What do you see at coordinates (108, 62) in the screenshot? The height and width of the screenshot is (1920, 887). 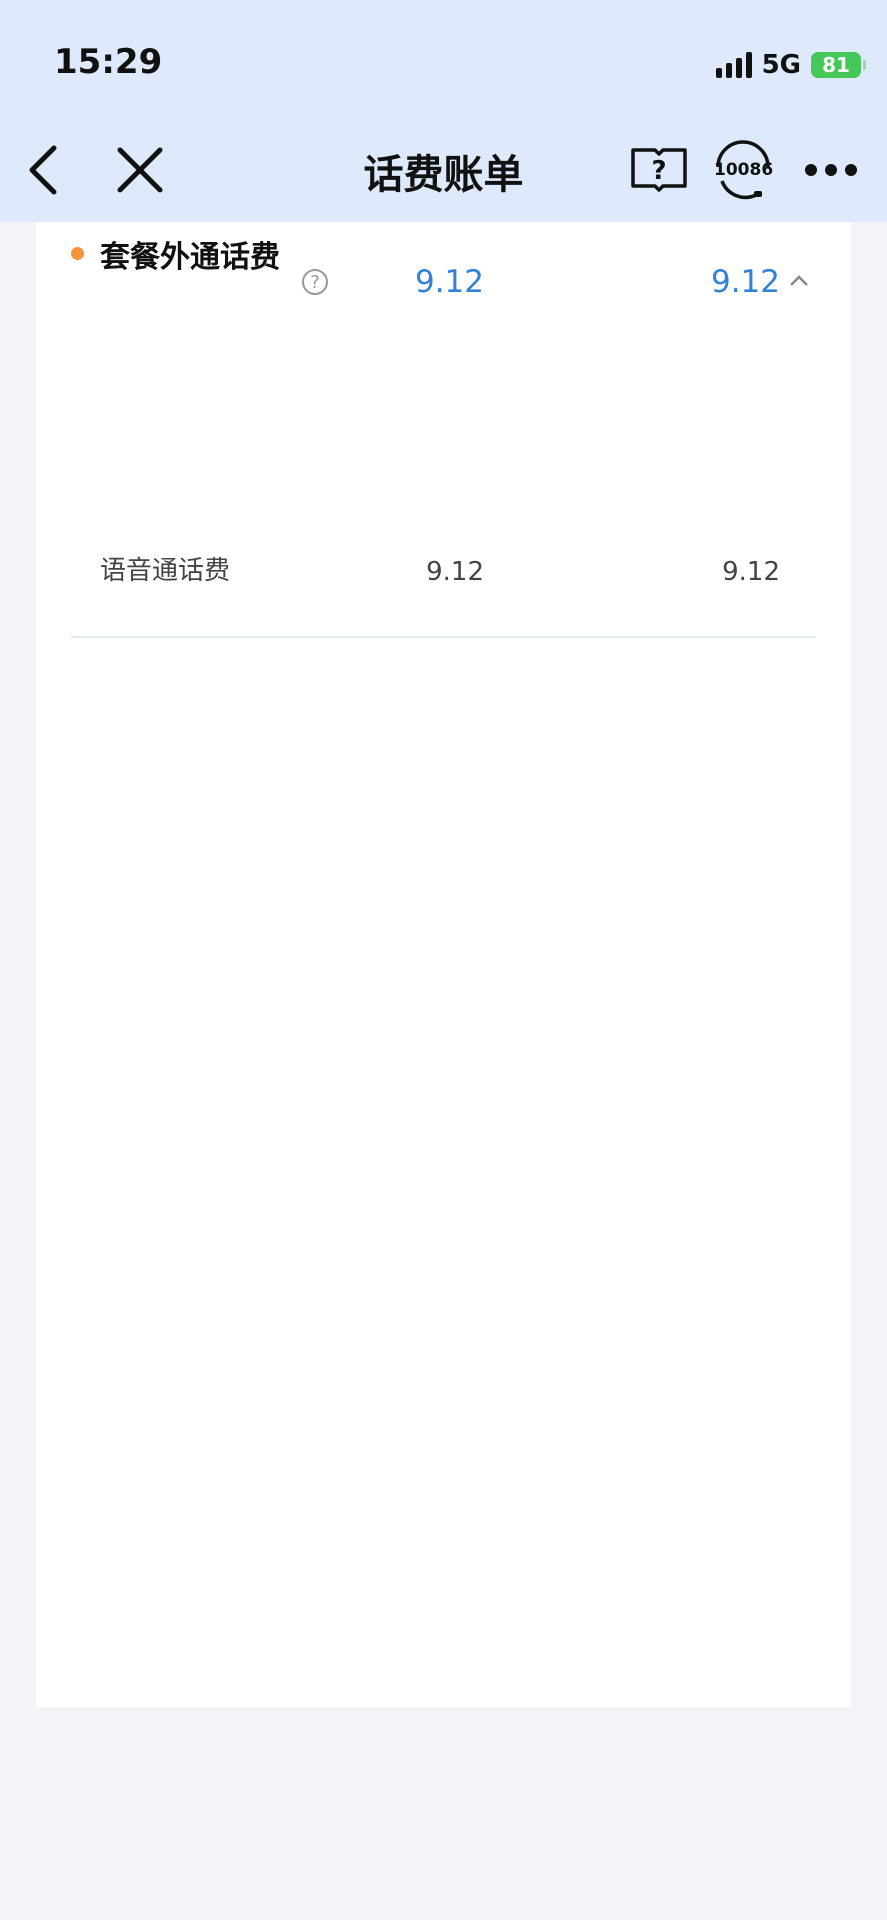 I see `status-time: 15:29` at bounding box center [108, 62].